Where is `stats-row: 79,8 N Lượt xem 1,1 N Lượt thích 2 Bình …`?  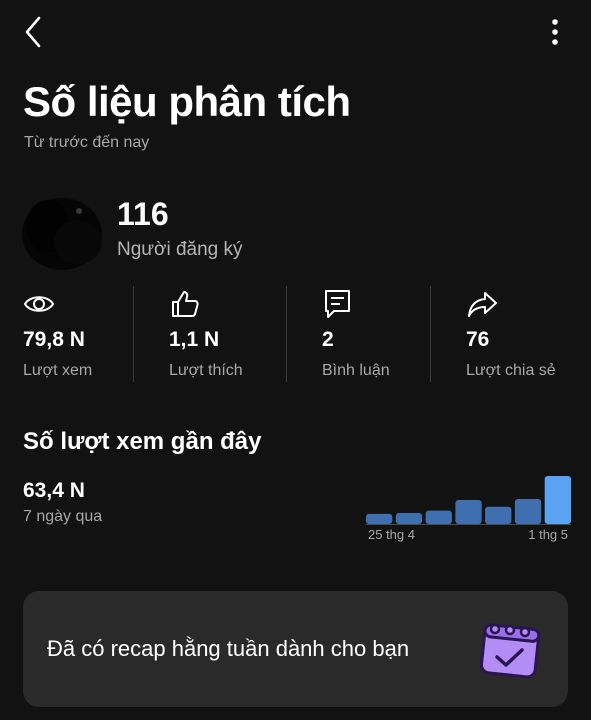
stats-row: 79,8 N Lượt xem 1,1 N Lượt thích 2 Bình … is located at coordinates (295, 335).